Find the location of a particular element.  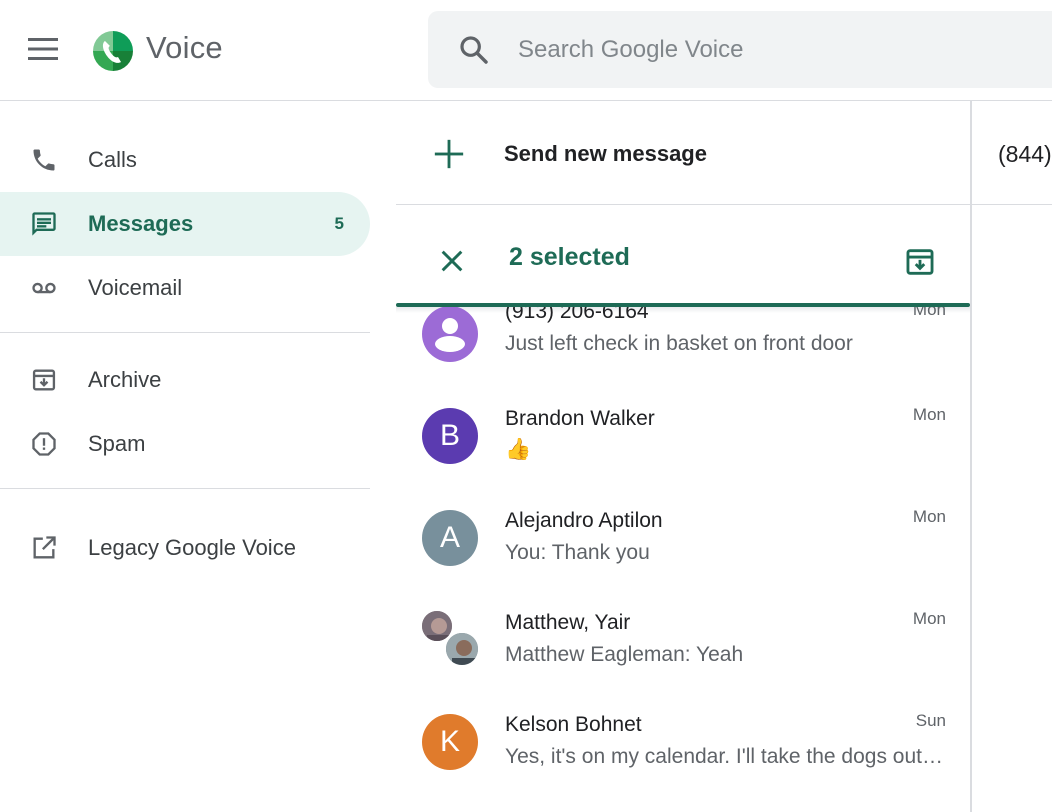

sidebar-item-label: Legacy Google Voice is located at coordinates (192, 547).